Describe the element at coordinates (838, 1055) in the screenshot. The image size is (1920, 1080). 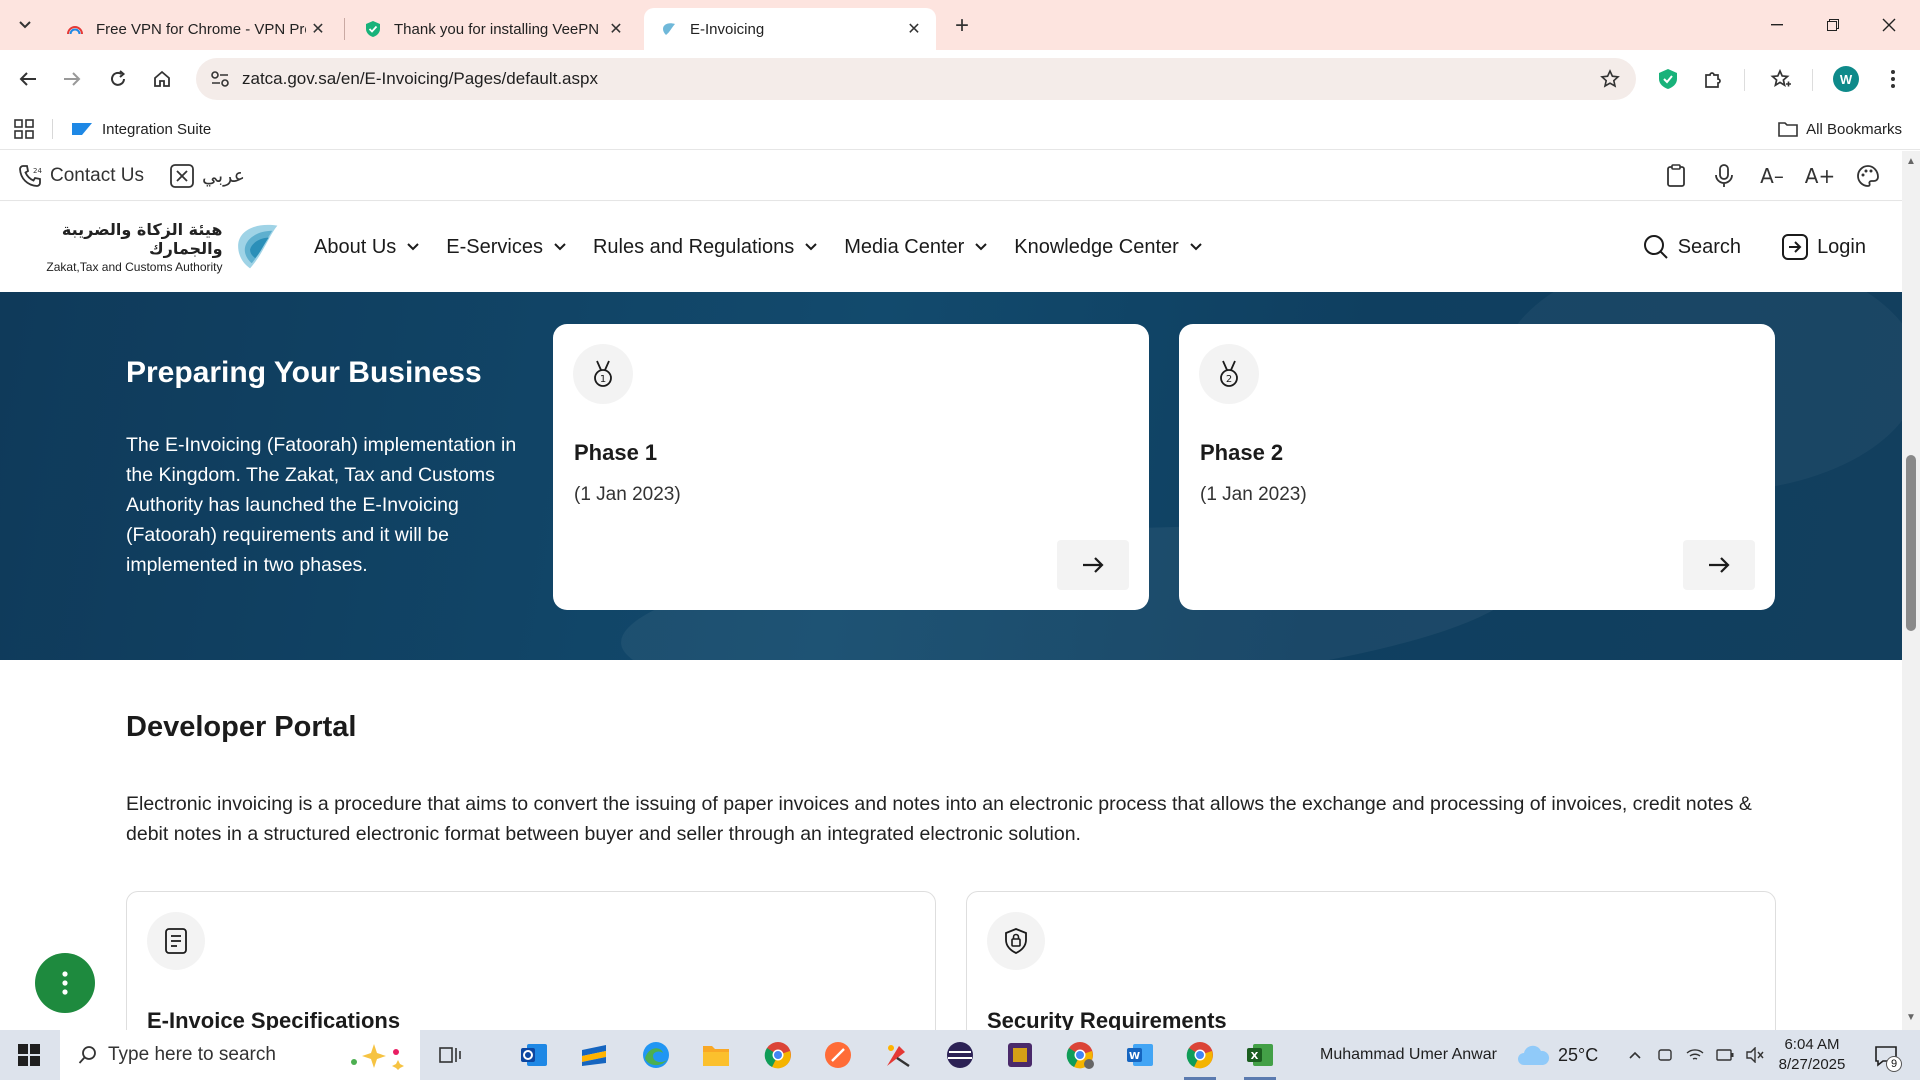
I see `postman-icon` at that location.